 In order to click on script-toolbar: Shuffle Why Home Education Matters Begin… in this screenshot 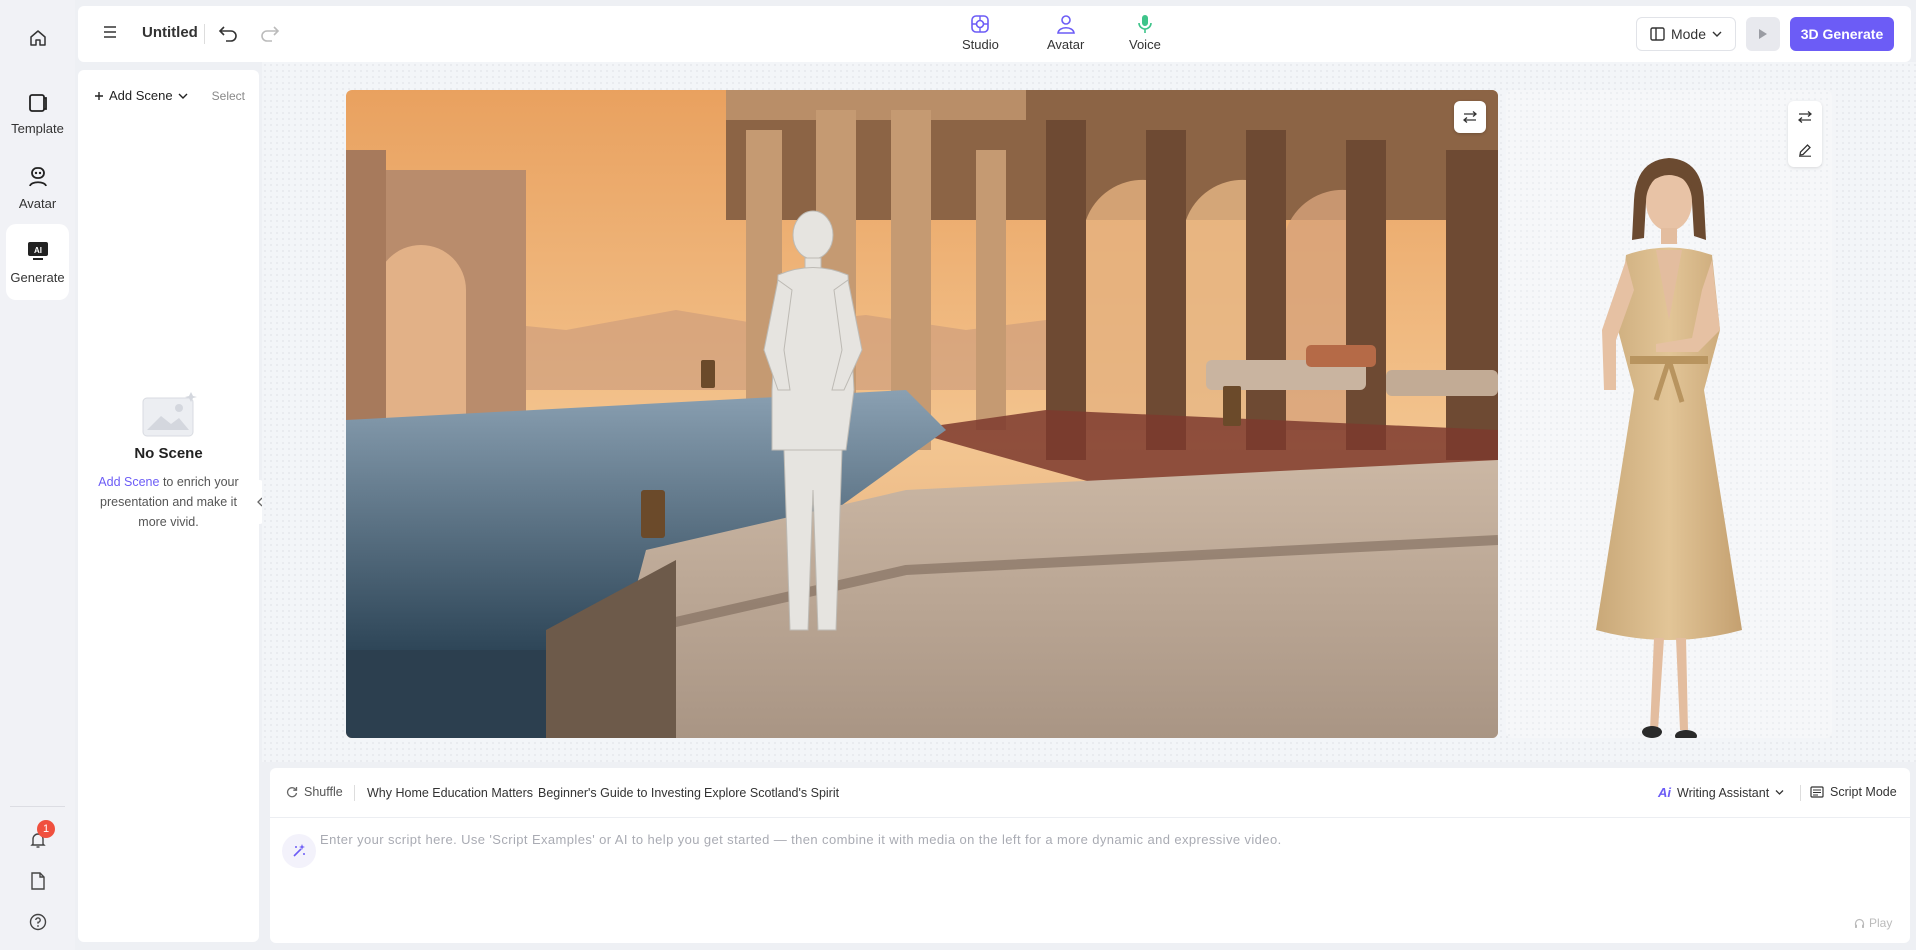, I will do `click(1090, 793)`.